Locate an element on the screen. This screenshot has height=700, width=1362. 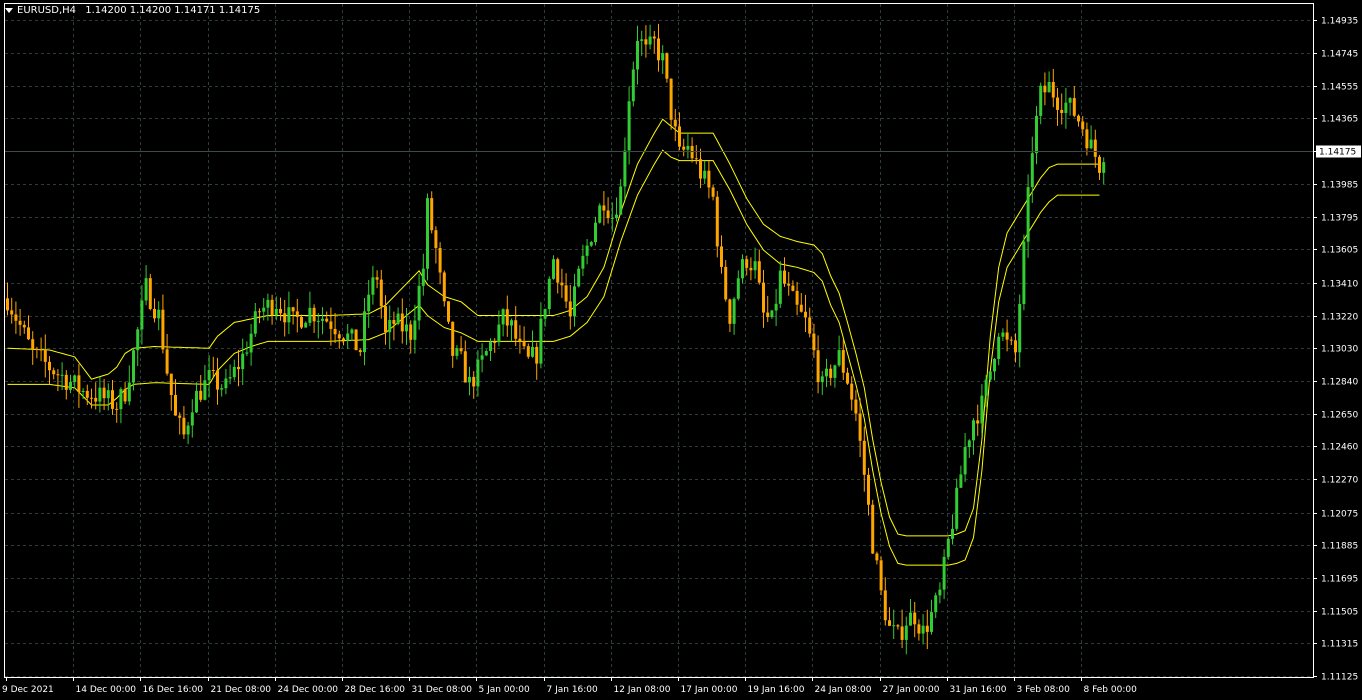
x-tick-label: 31 Jan 16:00 is located at coordinates (978, 690).